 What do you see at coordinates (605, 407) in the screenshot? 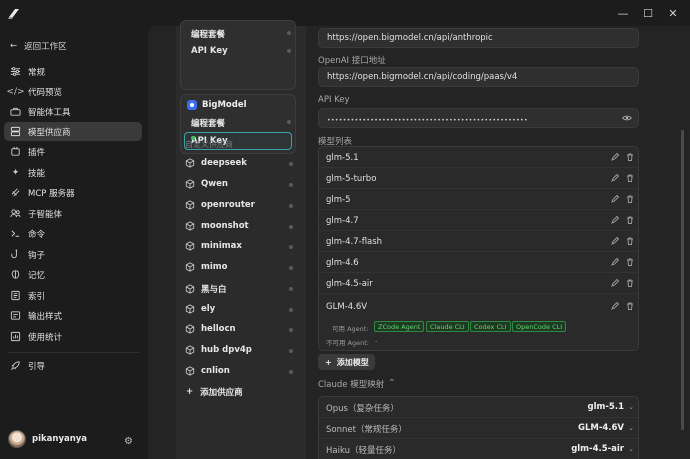
I see `mapping-value: glm-5.1` at bounding box center [605, 407].